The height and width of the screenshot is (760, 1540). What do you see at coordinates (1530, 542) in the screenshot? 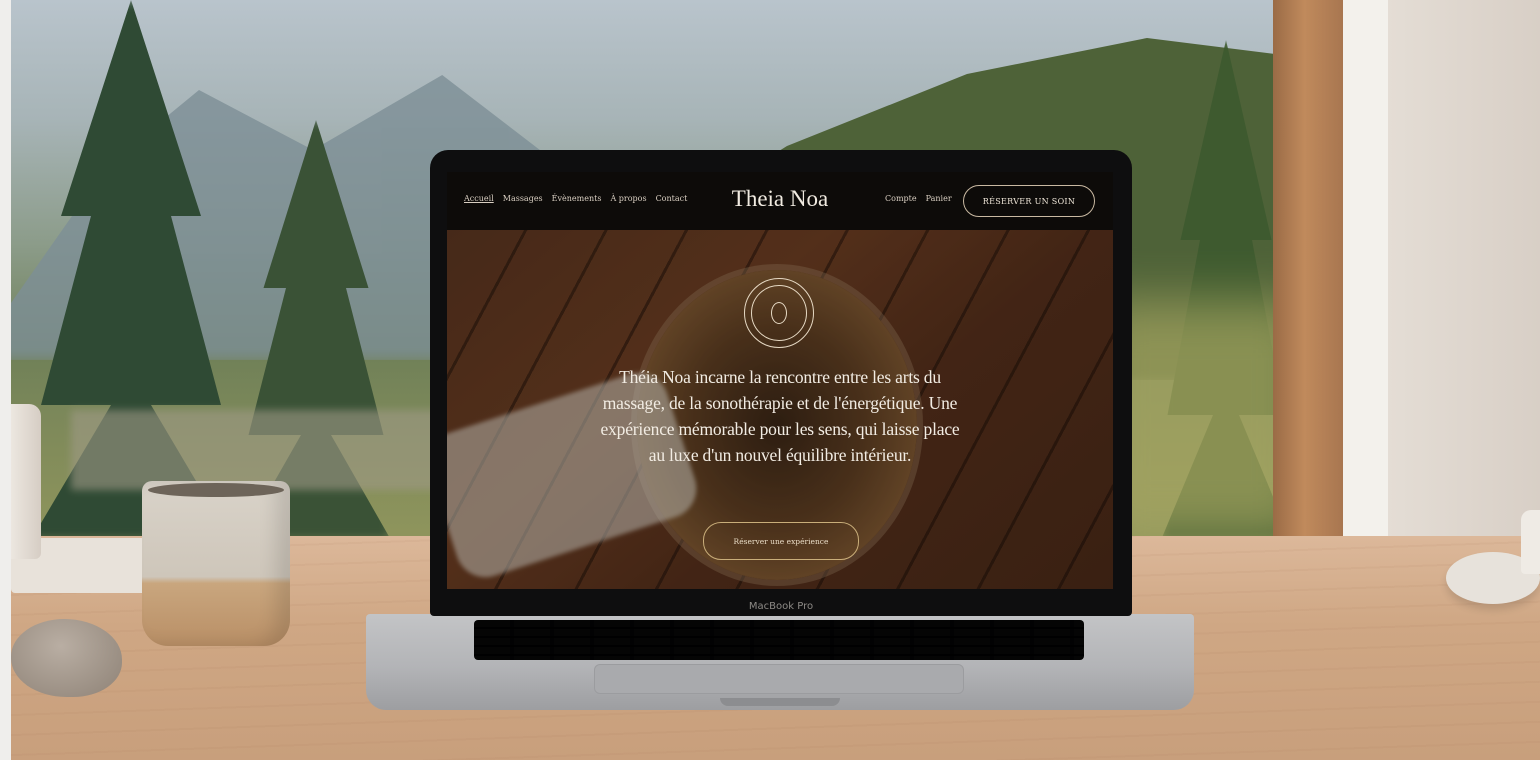
I see `small-cup` at bounding box center [1530, 542].